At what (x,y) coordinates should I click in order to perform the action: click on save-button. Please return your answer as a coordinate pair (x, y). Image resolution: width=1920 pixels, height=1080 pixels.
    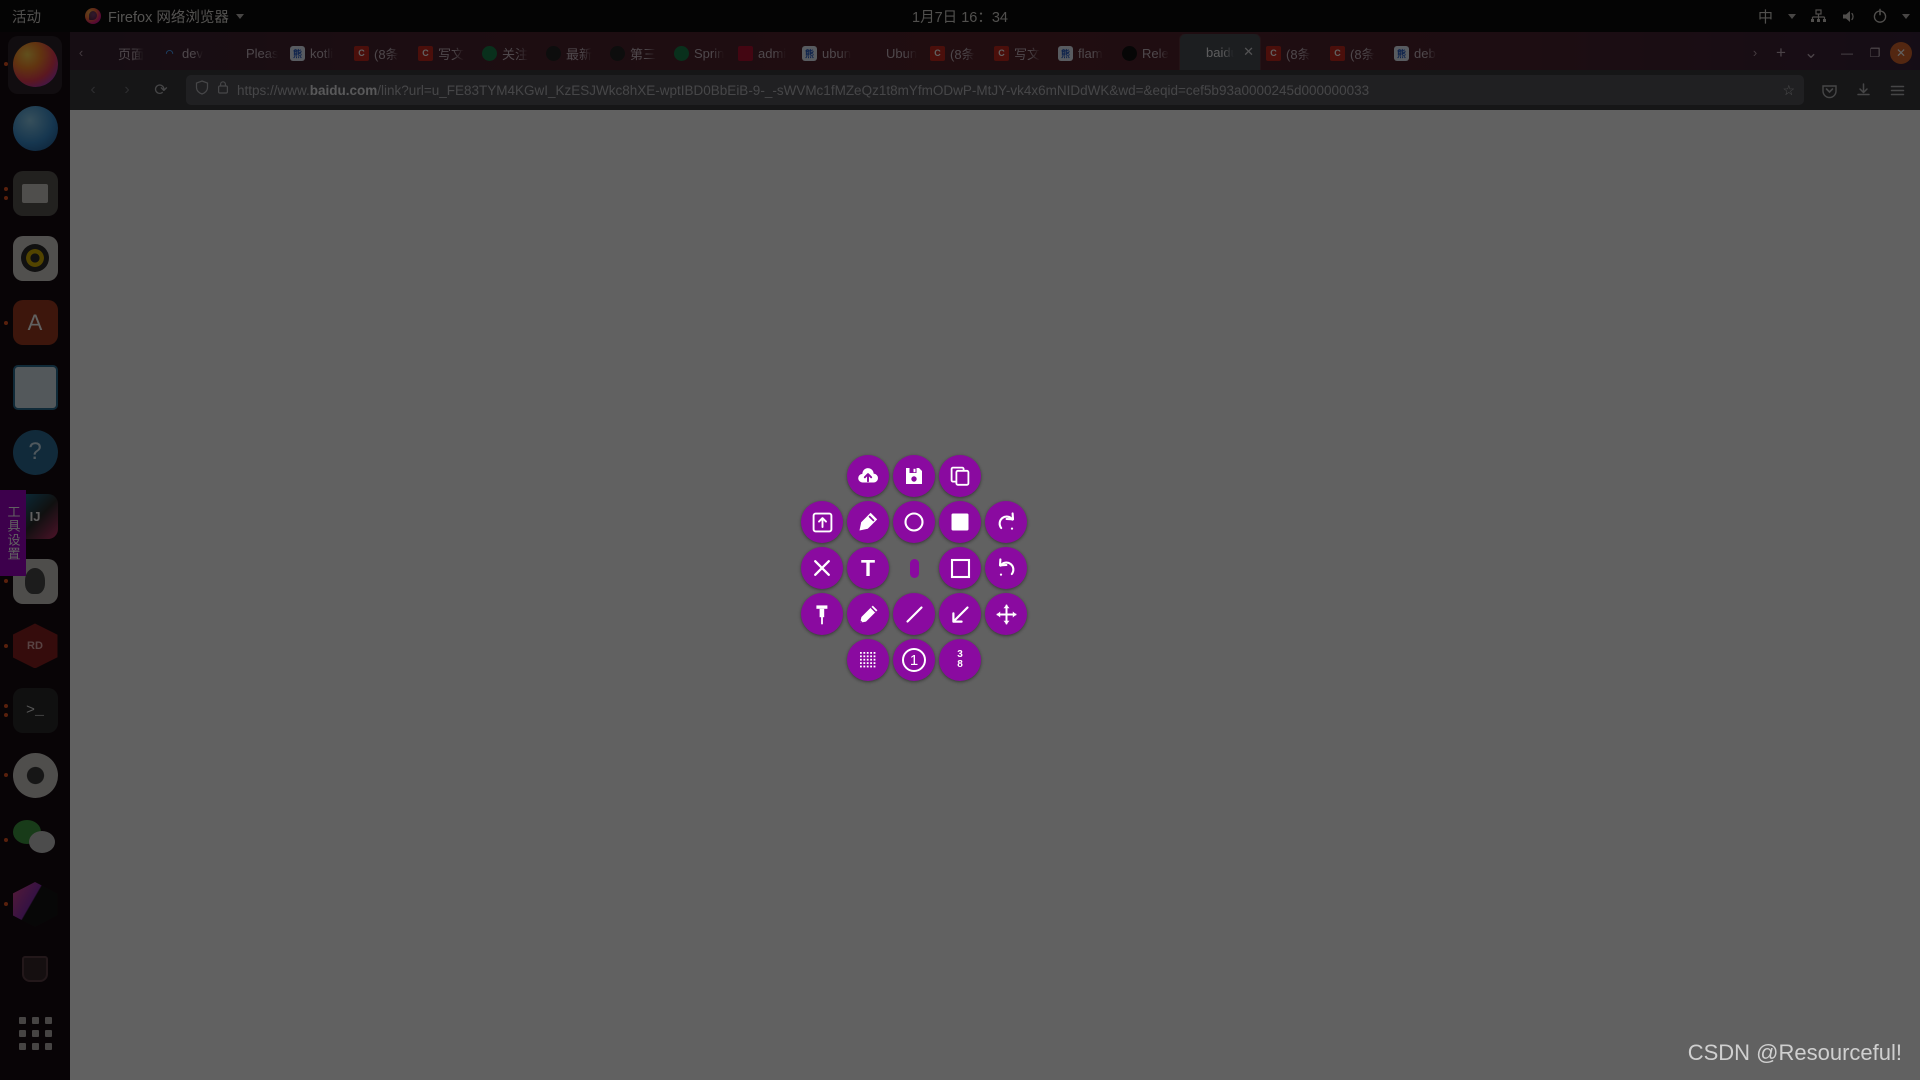
    Looking at the image, I should click on (914, 476).